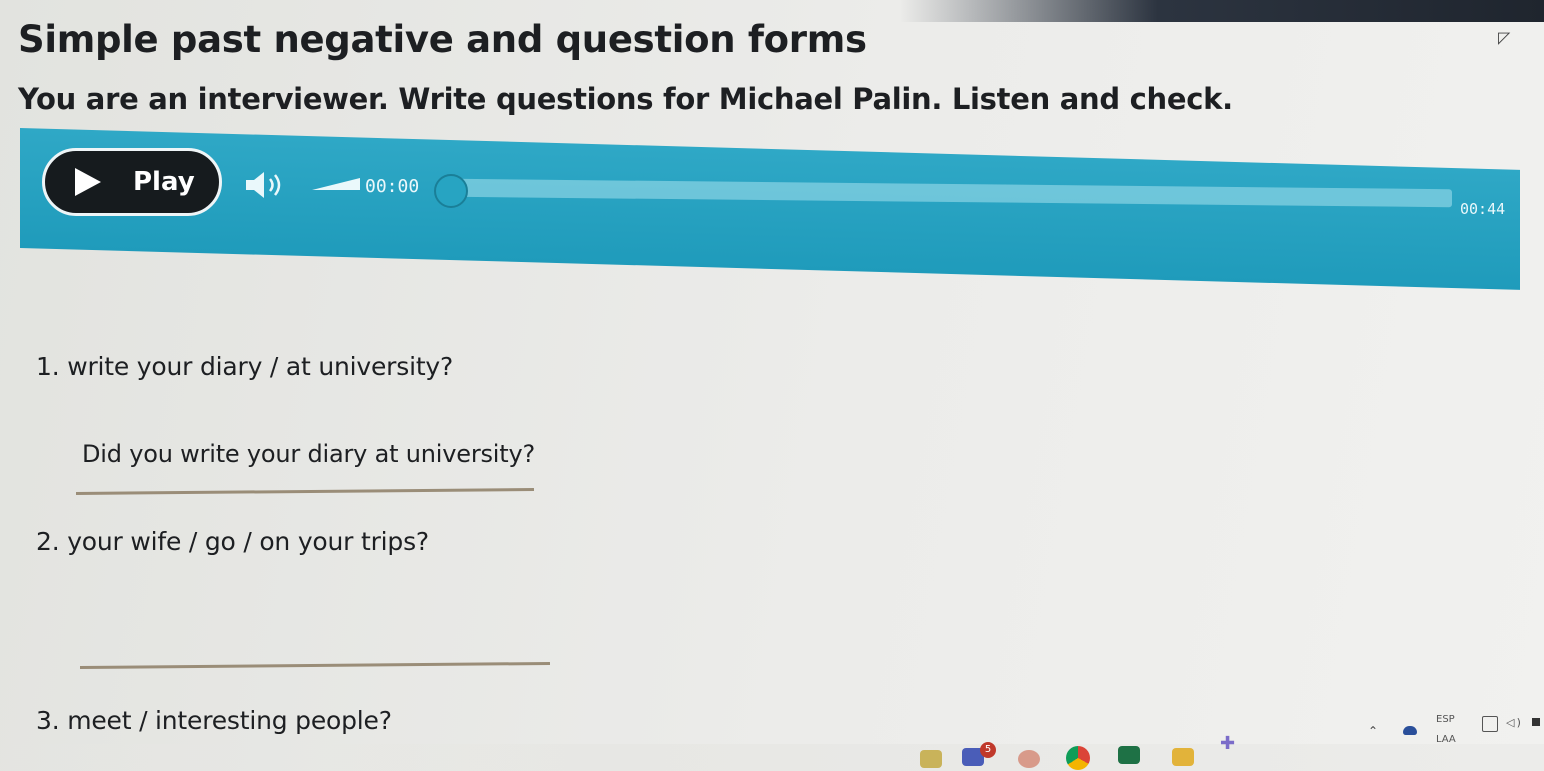  I want to click on language-indicator: ESP, so click(1445, 719).